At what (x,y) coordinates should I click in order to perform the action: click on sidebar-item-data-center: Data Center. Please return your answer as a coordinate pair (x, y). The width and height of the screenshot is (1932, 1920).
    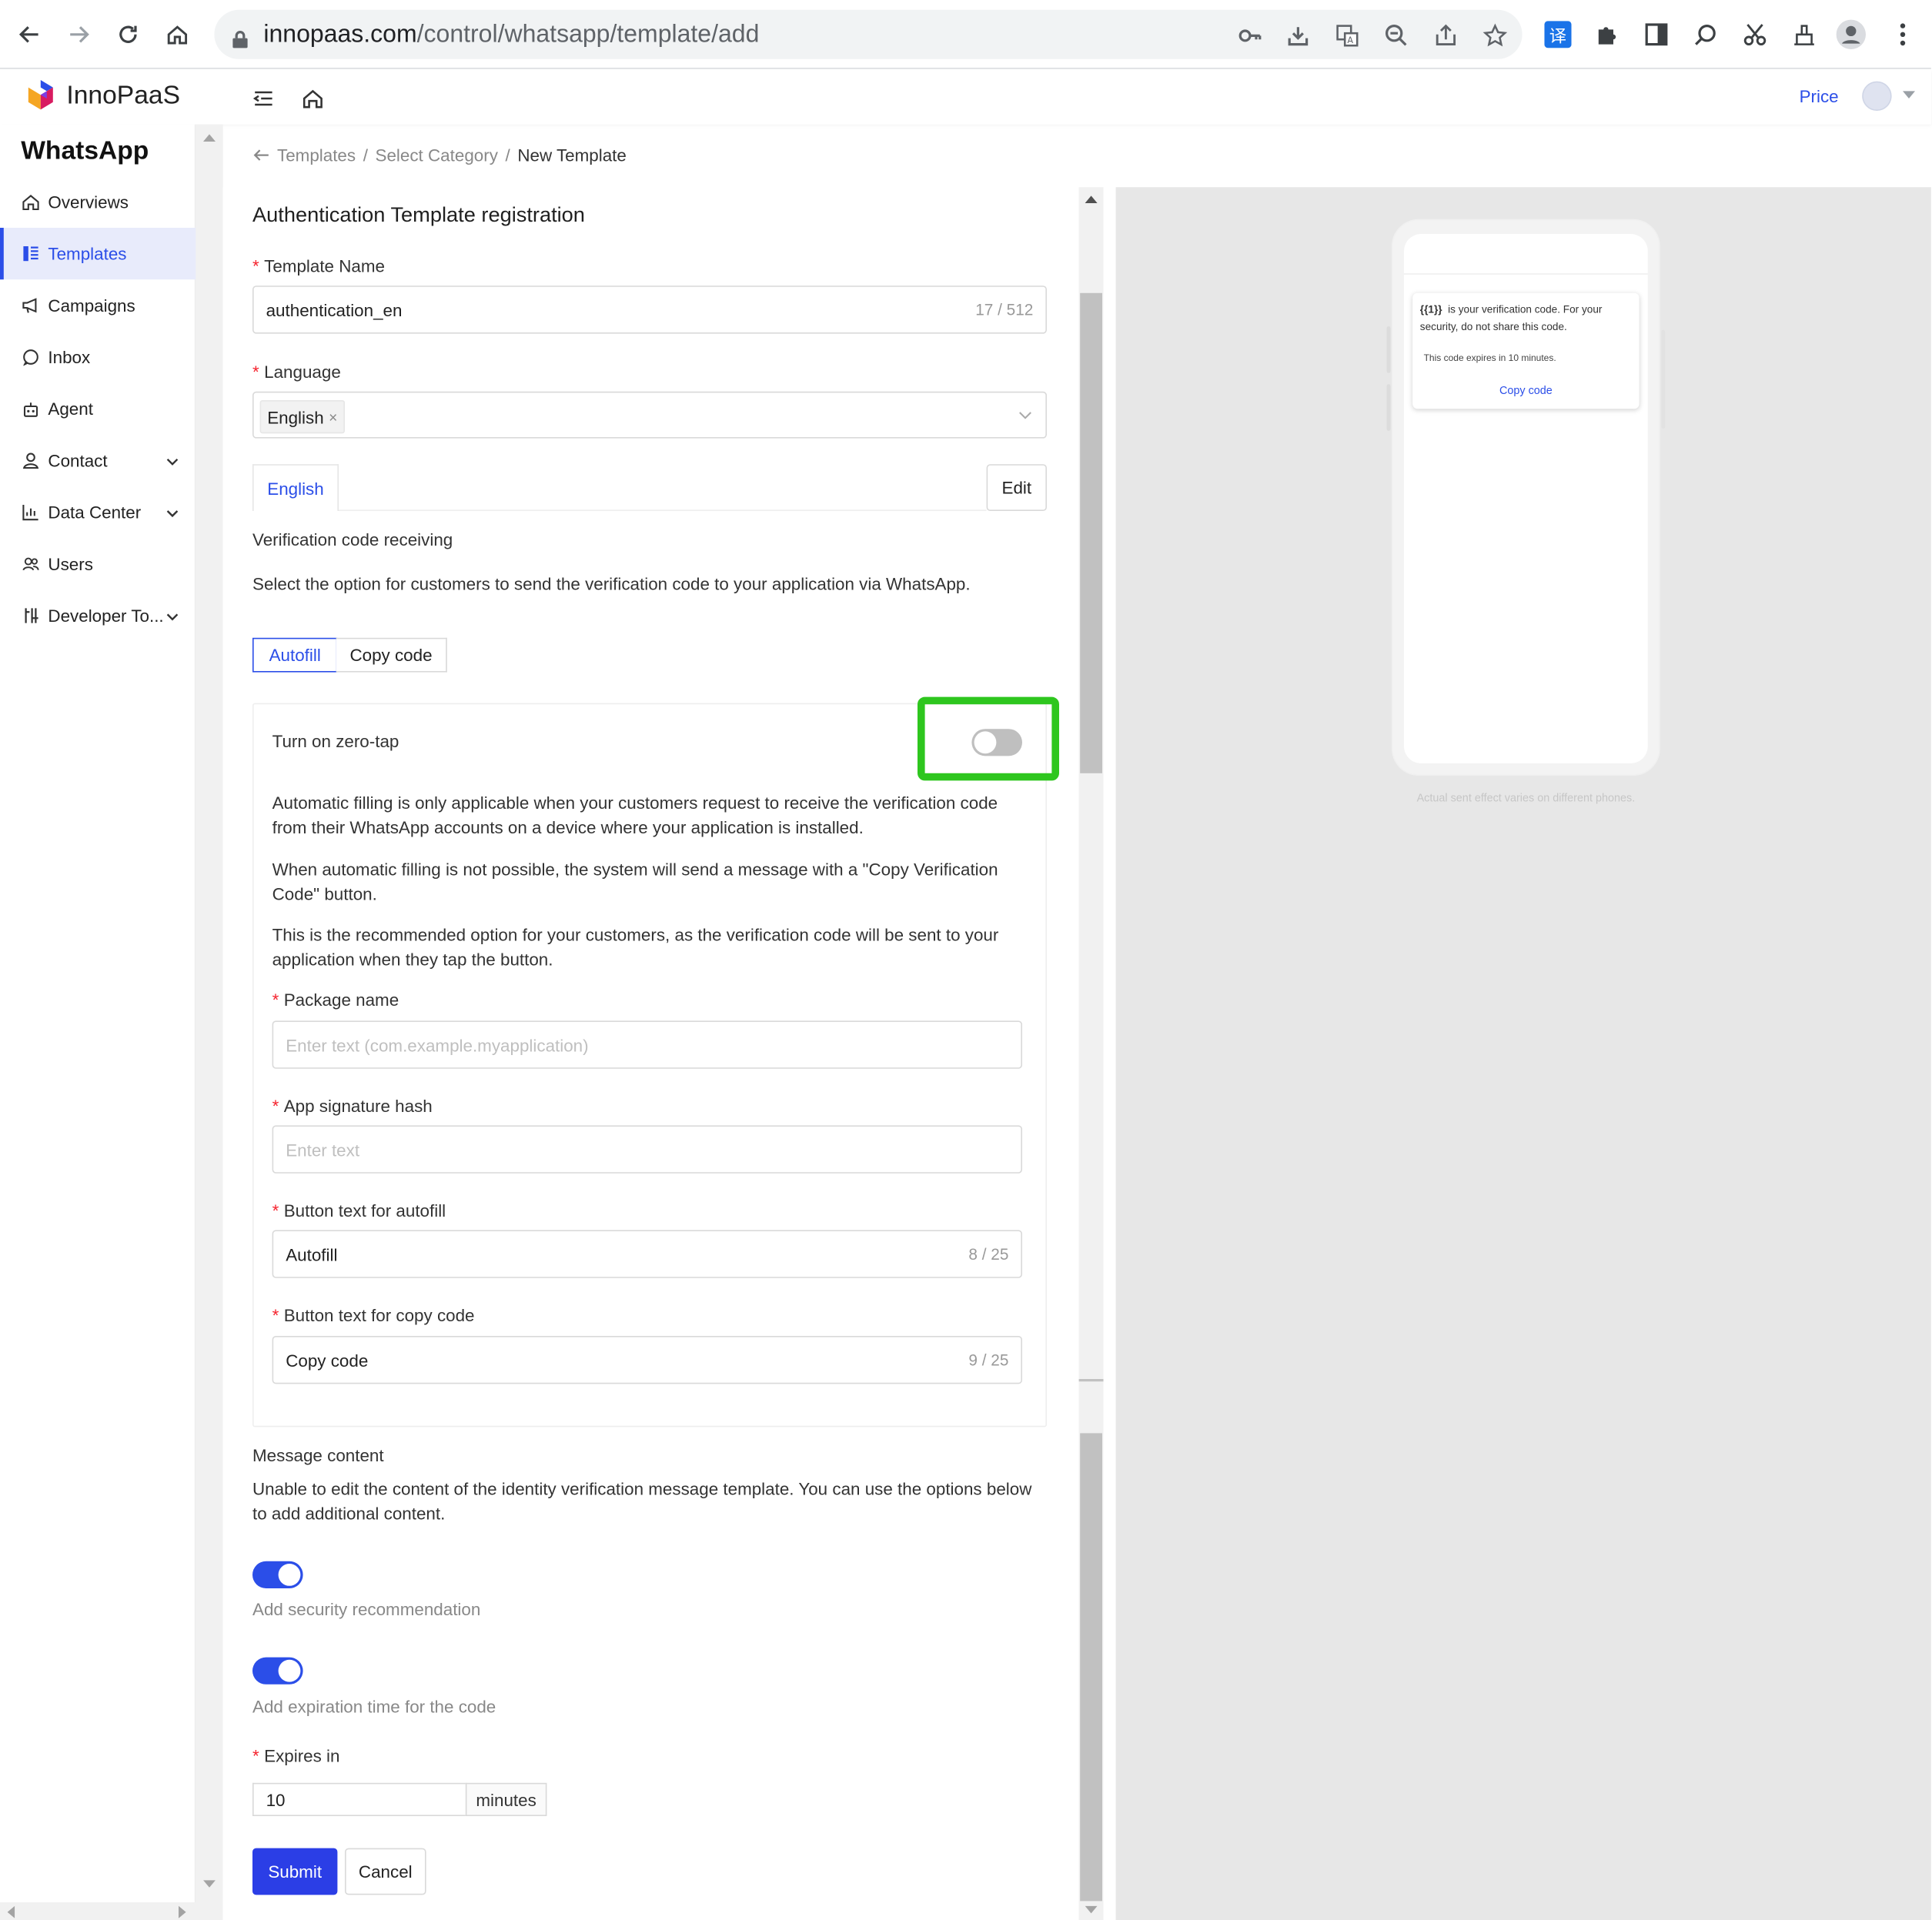
    Looking at the image, I should click on (98, 512).